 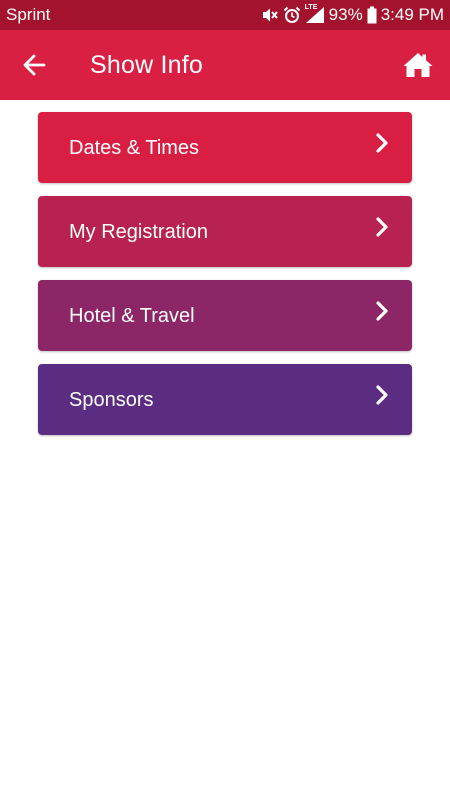 I want to click on menu-item-dates-times: Dates & Times, so click(x=225, y=147).